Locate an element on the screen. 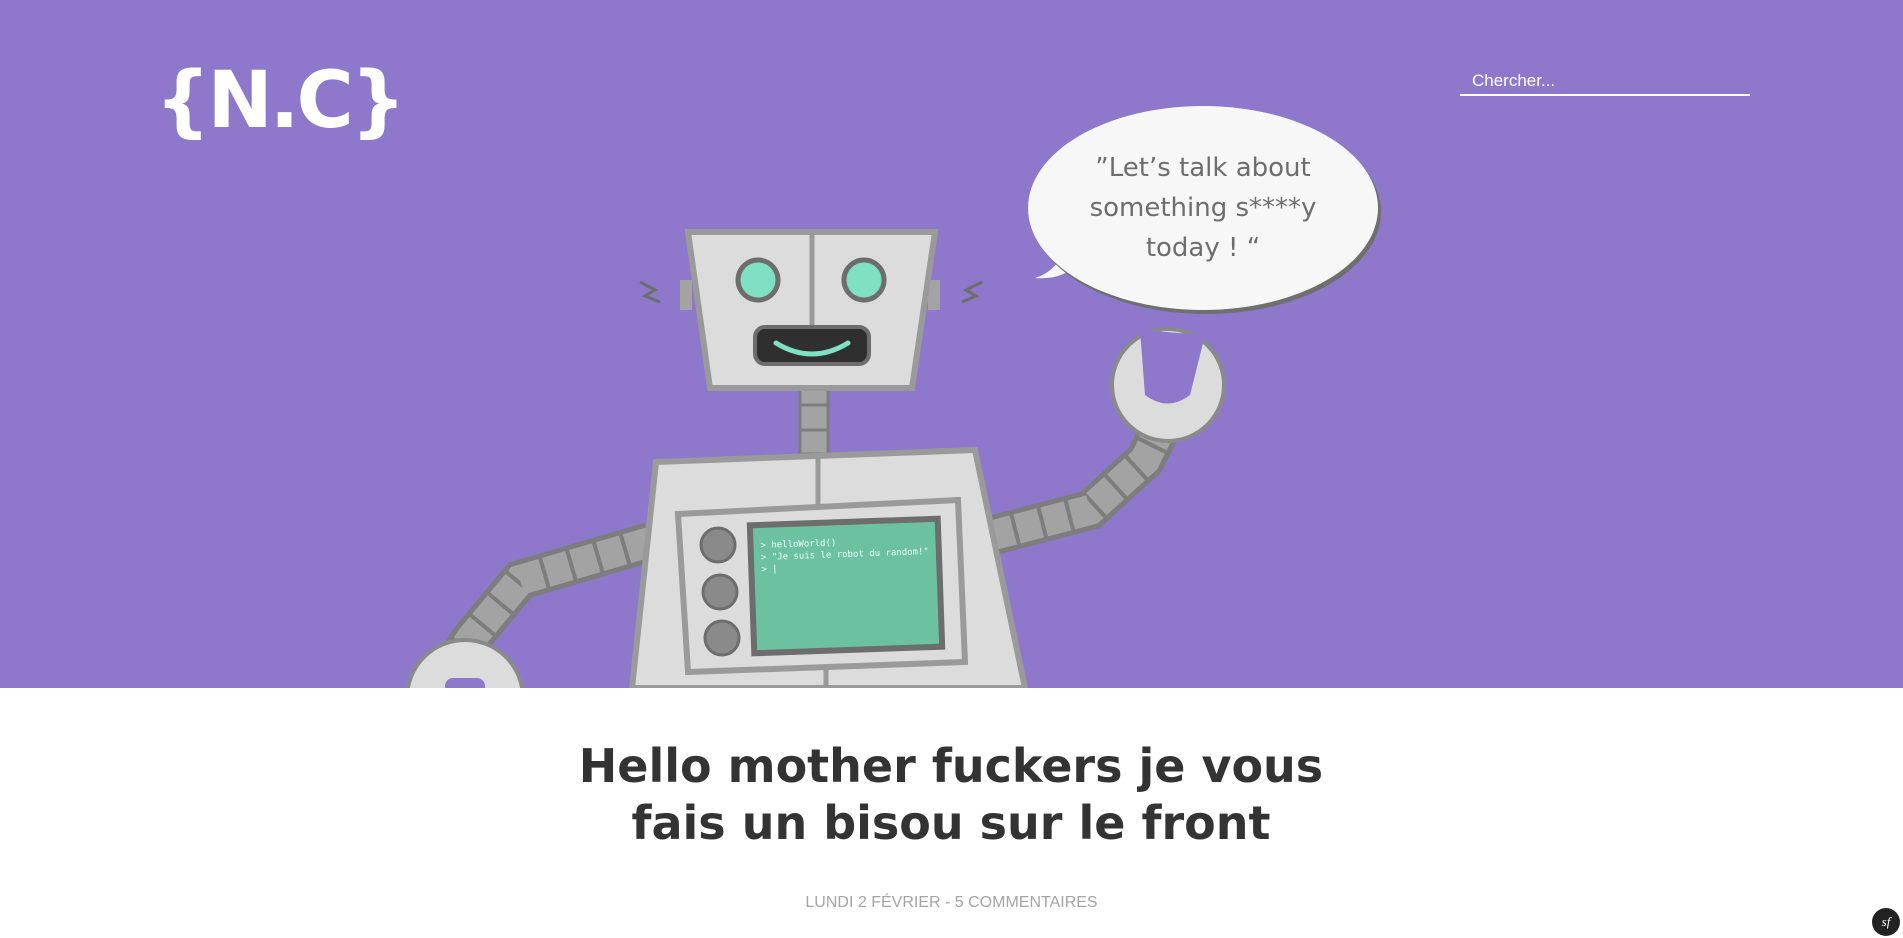  symfony-debug-icon: sf is located at coordinates (1886, 922).